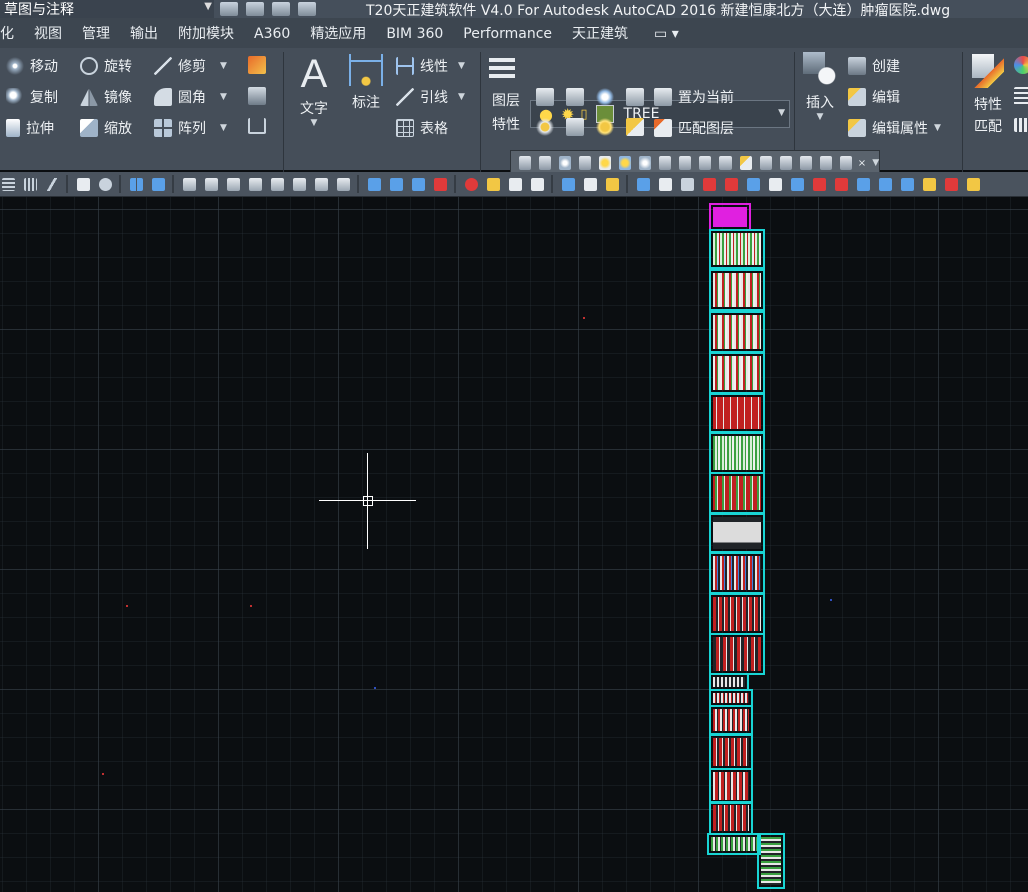  Describe the element at coordinates (366, 83) in the screenshot. I see `dimension-button: 标注` at that location.